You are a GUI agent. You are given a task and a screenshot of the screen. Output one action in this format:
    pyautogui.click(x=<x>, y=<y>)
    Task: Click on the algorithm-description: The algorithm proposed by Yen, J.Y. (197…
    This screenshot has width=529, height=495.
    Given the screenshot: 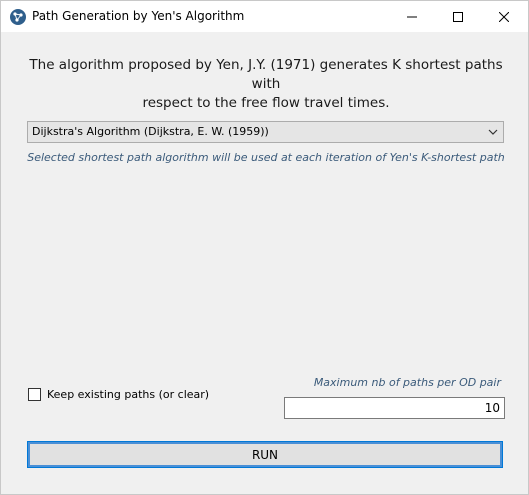 What is the action you would take?
    pyautogui.click(x=266, y=84)
    